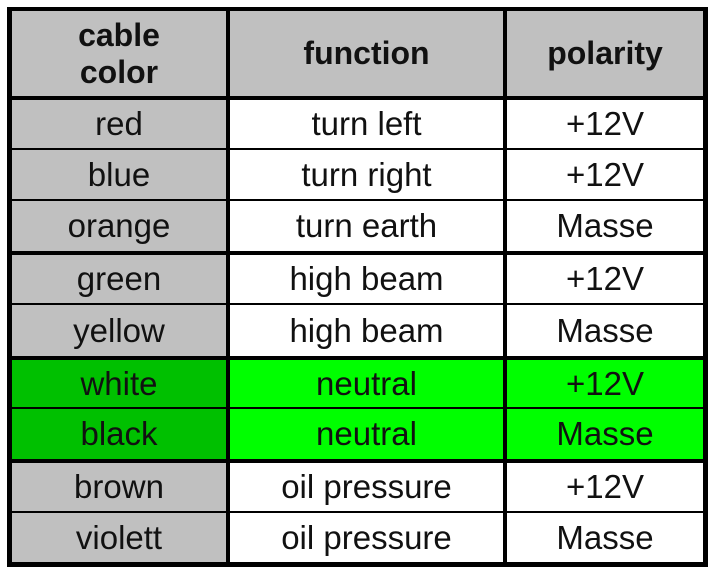 The height and width of the screenshot is (576, 715). I want to click on header-line: color, so click(119, 71).